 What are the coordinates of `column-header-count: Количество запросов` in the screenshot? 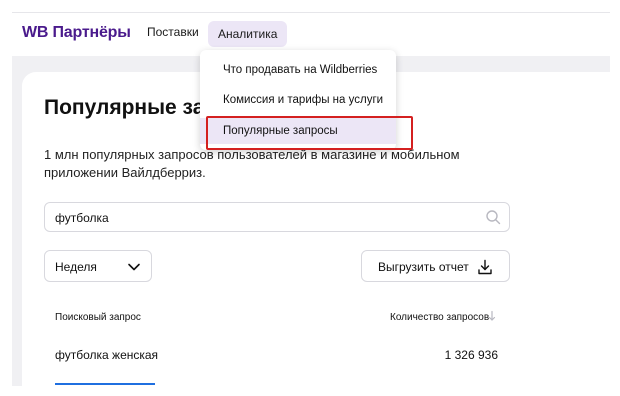 It's located at (439, 317).